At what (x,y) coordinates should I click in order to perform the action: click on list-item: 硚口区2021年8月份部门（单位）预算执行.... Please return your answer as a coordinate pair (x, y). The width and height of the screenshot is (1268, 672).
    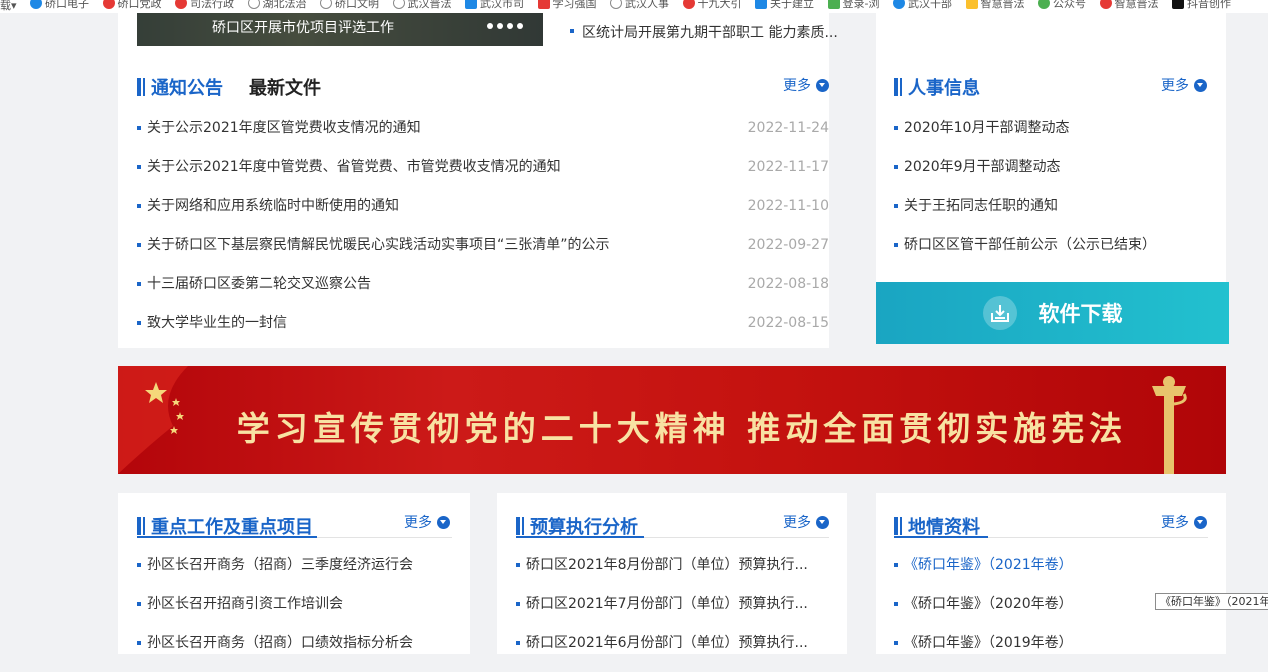
    Looking at the image, I should click on (672, 574).